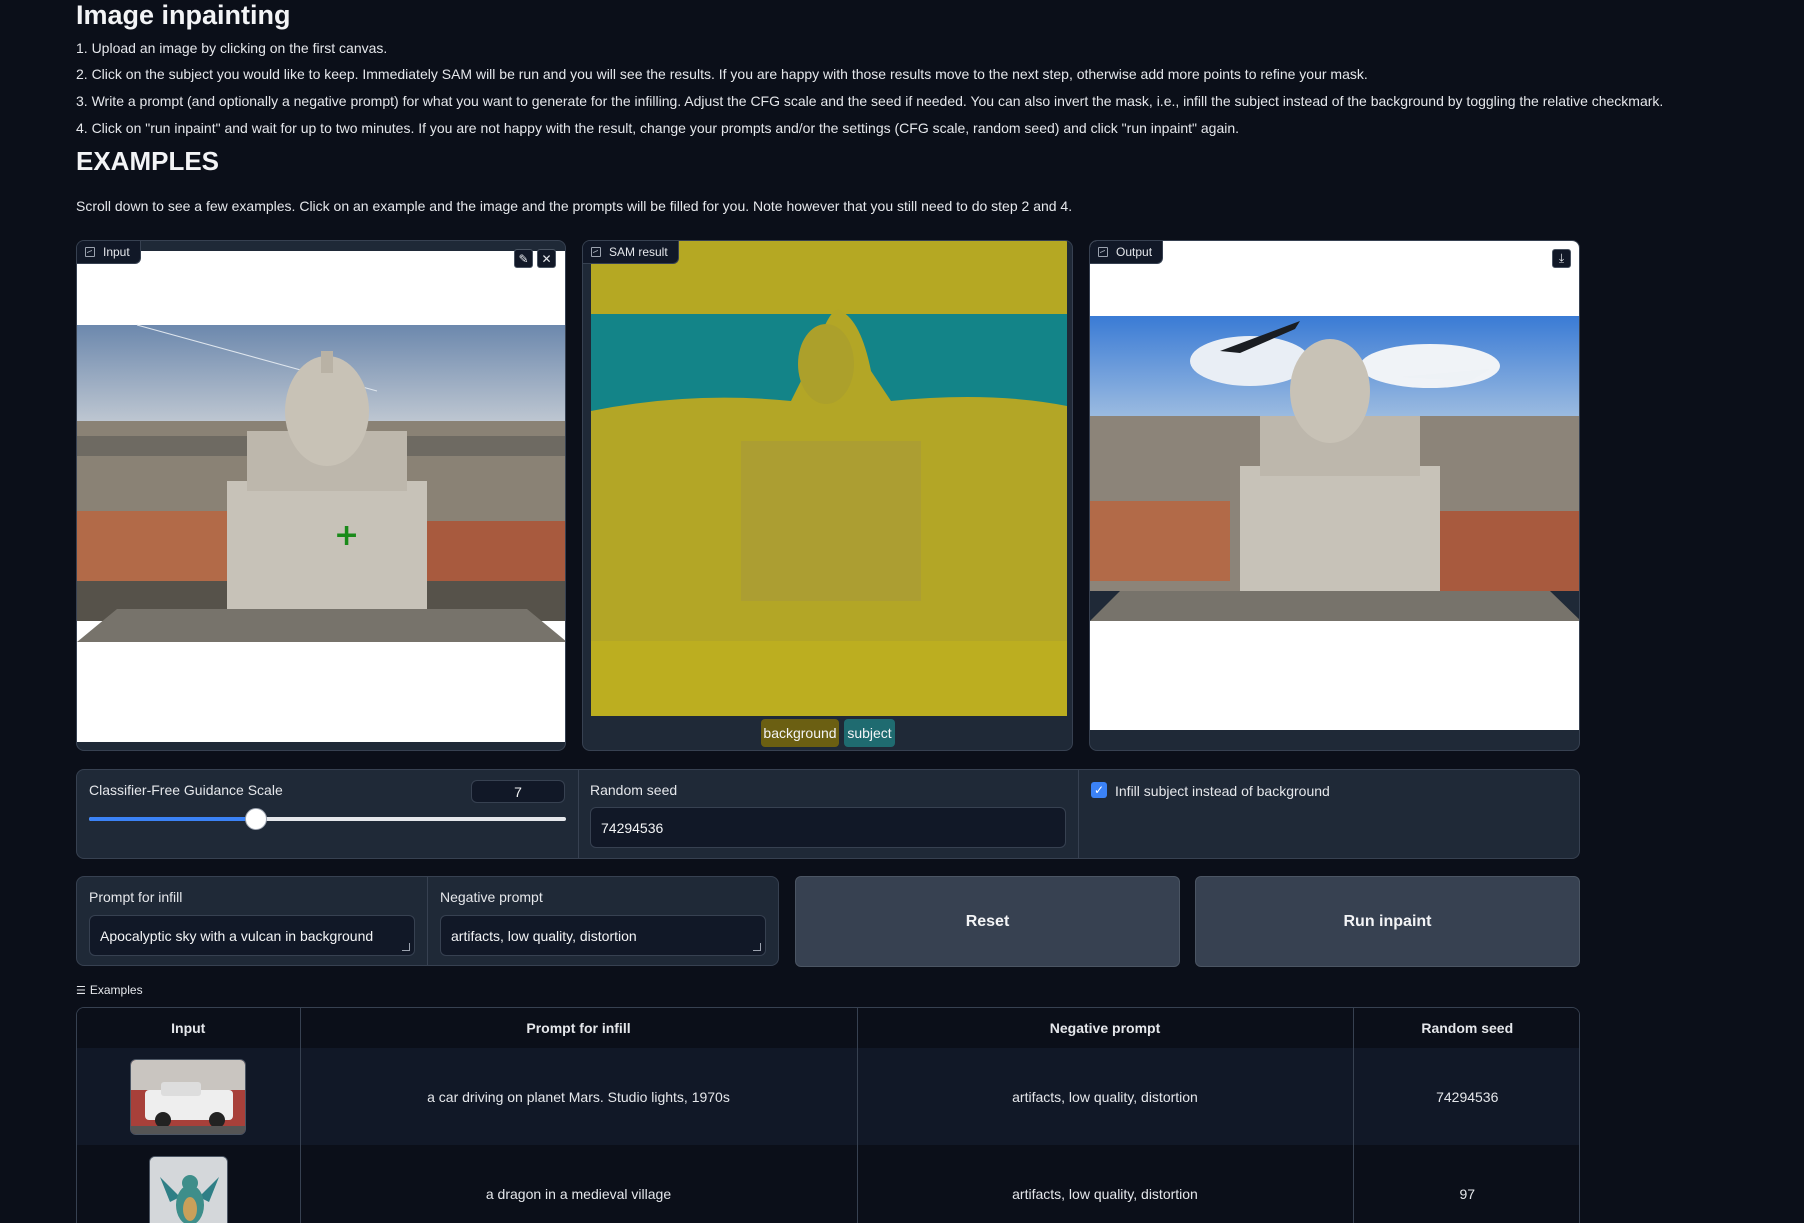  Describe the element at coordinates (189, 1028) in the screenshot. I see `column-header-input: Input` at that location.